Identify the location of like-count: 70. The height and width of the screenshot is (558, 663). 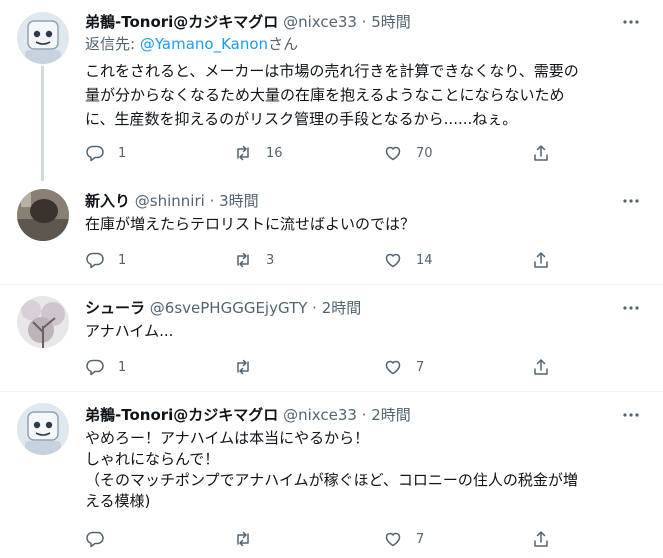
(424, 153).